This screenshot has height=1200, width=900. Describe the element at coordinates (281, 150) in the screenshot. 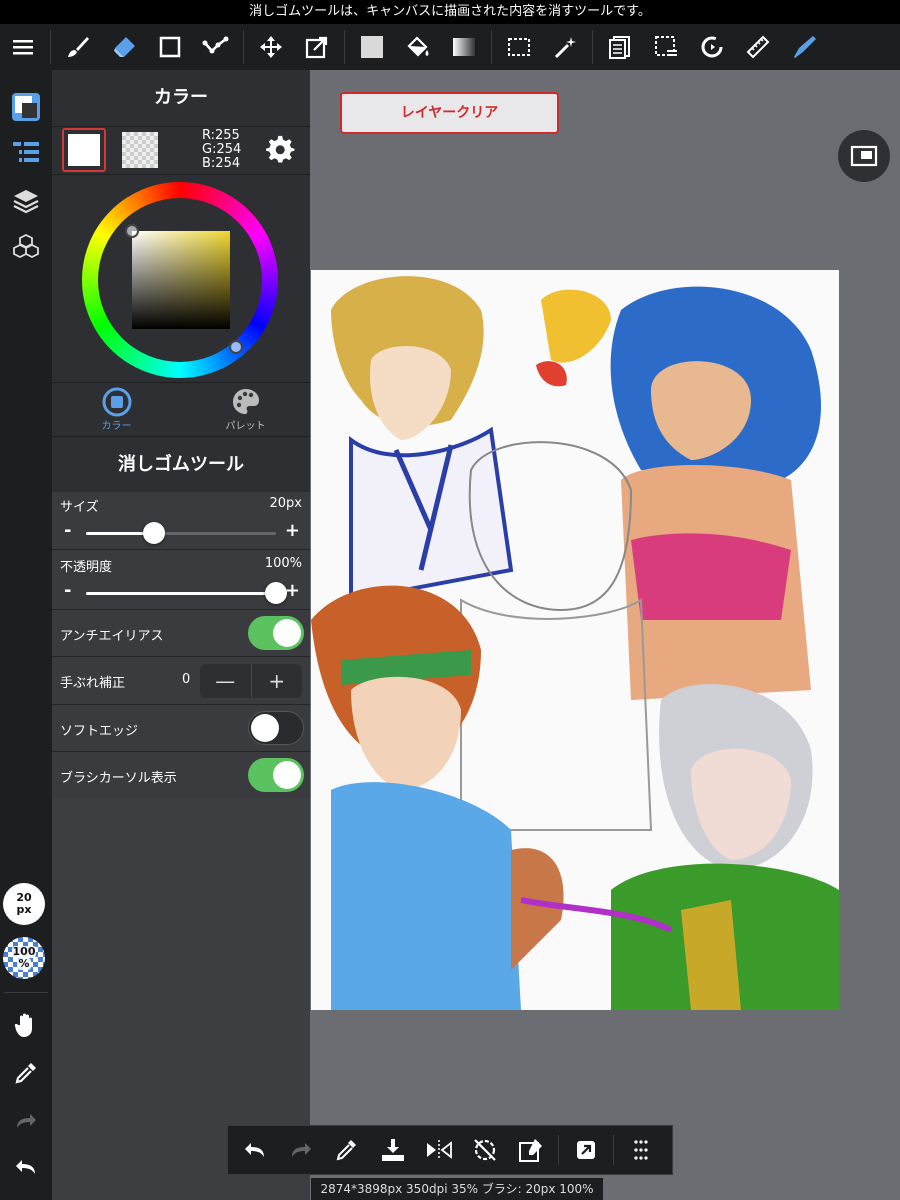

I see `gear-icon` at that location.